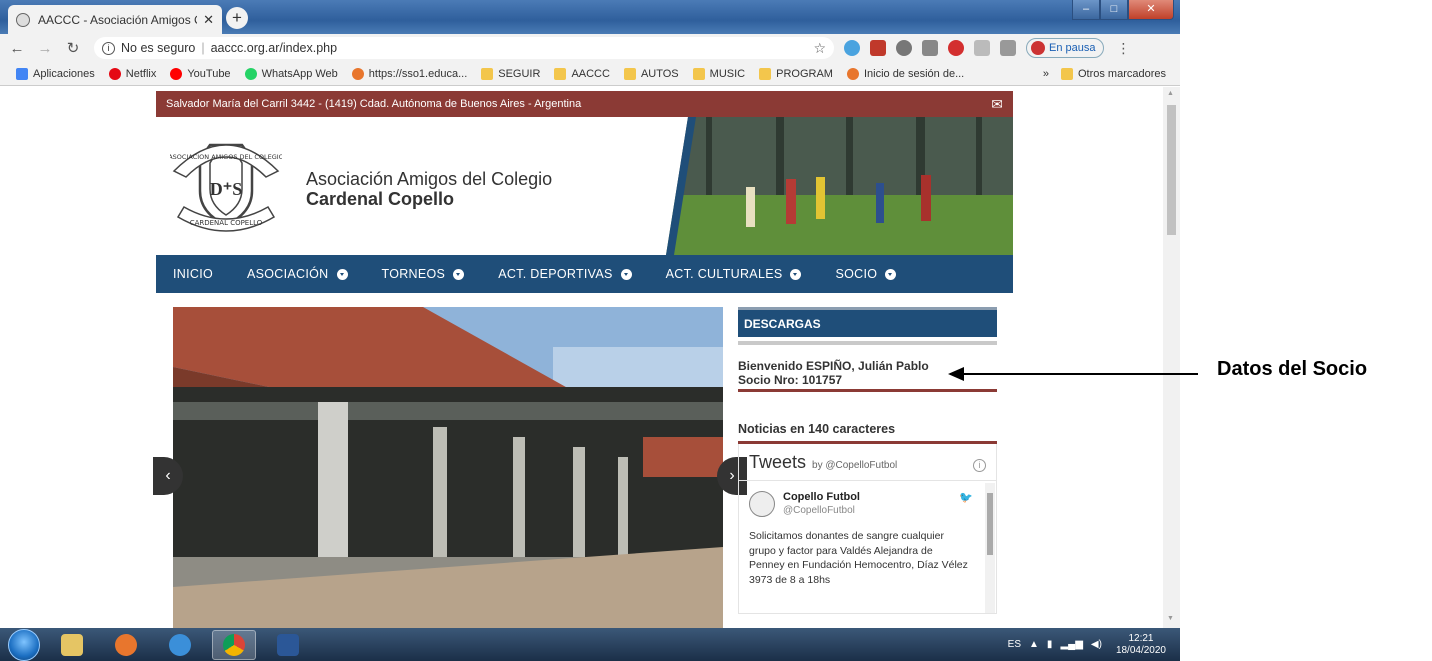  Describe the element at coordinates (208, 20) in the screenshot. I see `close-tab-icon: ✕` at that location.